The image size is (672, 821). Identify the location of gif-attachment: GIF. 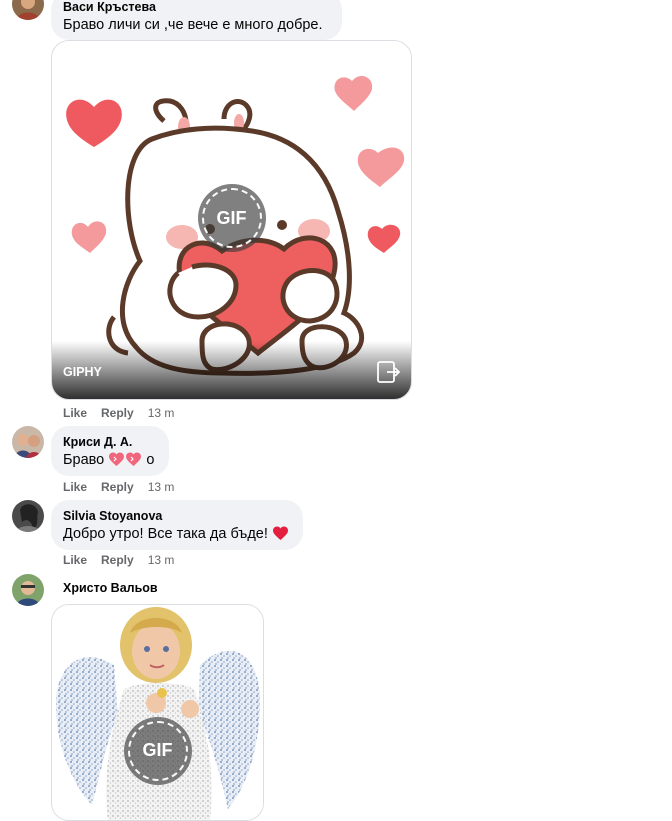
(157, 712).